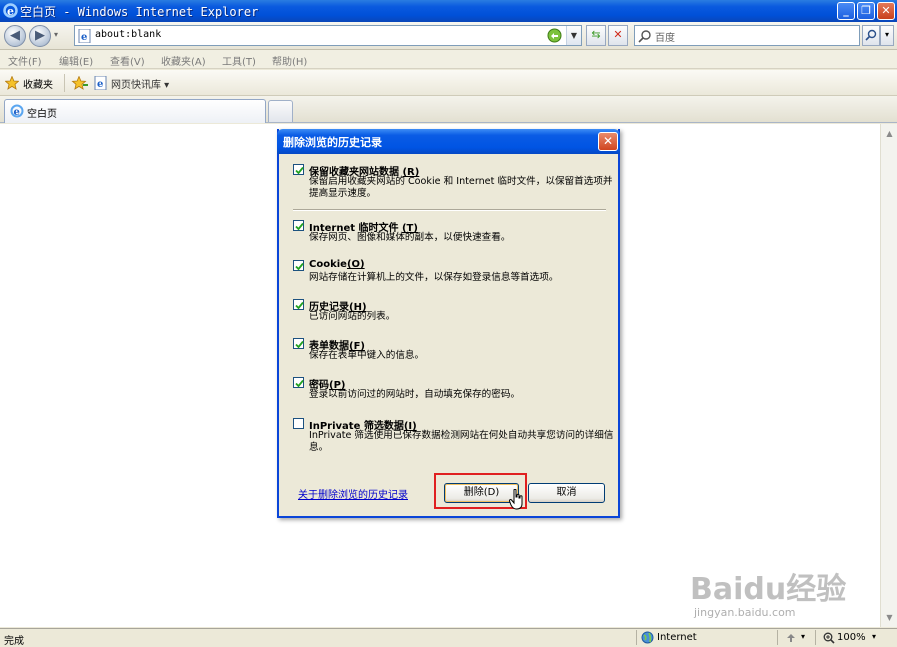 Image resolution: width=897 pixels, height=647 pixels. Describe the element at coordinates (328, 264) in the screenshot. I see `option-label: Cookie` at that location.